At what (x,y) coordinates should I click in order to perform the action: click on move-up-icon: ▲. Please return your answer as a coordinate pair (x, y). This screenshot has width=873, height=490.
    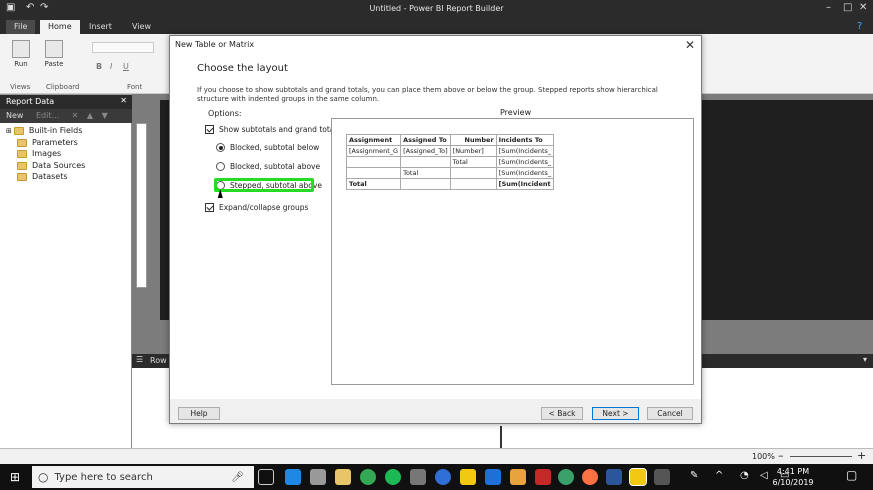
    Looking at the image, I should click on (90, 115).